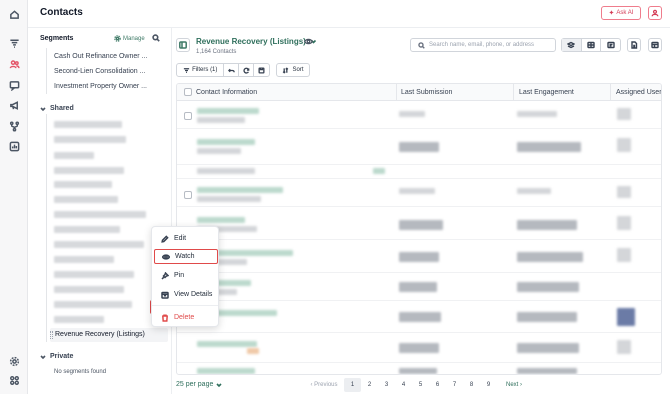  What do you see at coordinates (14, 85) in the screenshot?
I see `messages-icon` at bounding box center [14, 85].